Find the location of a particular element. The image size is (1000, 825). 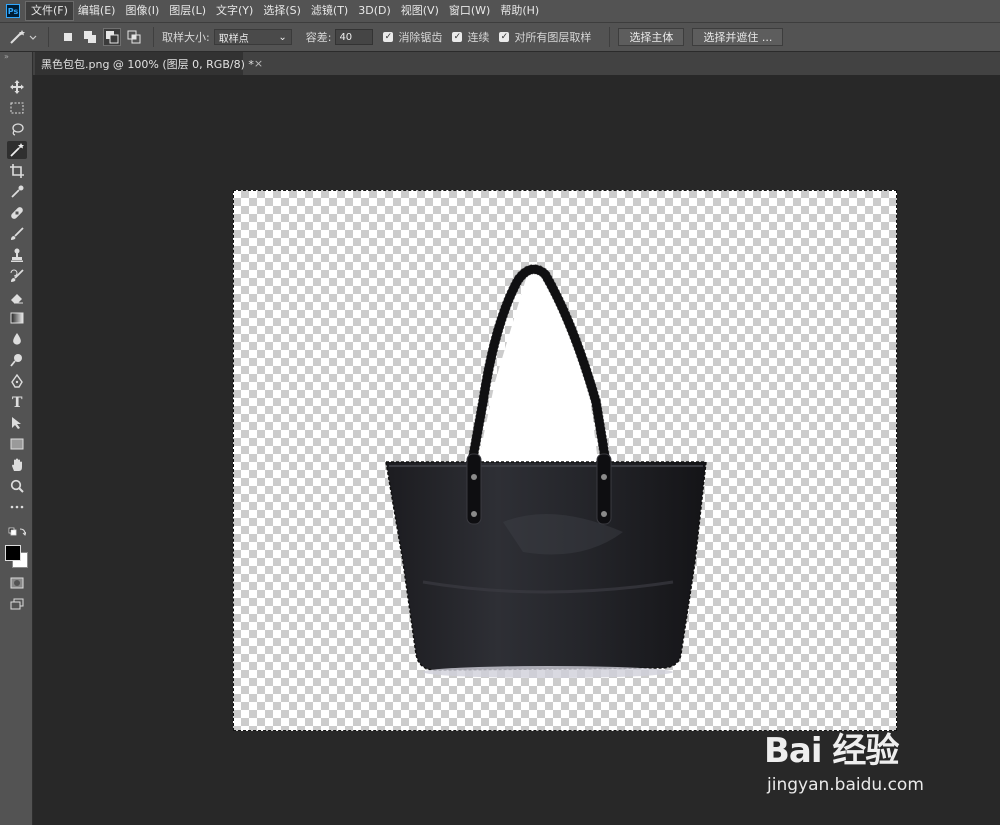

path-selection-tool is located at coordinates (17, 423).